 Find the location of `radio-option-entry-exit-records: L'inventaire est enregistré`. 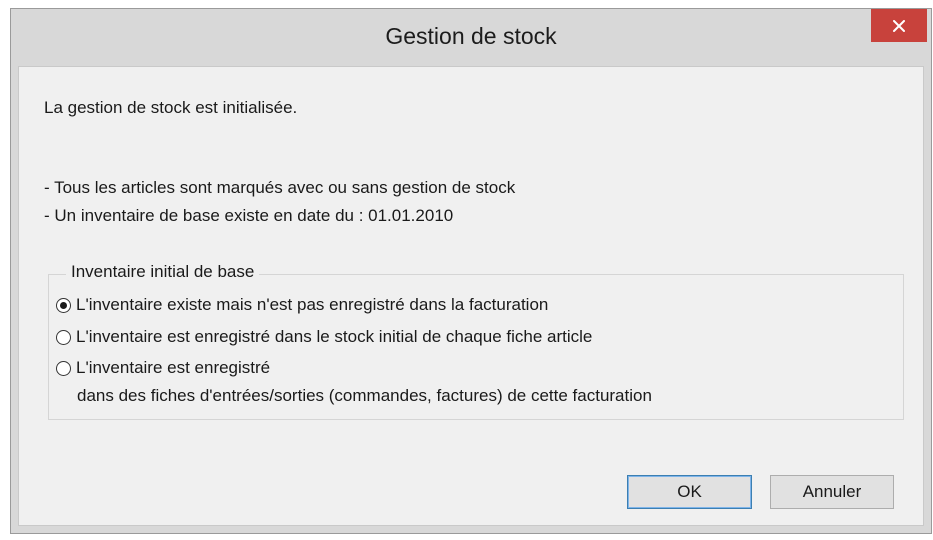

radio-option-entry-exit-records: L'inventaire est enregistré is located at coordinates (163, 368).